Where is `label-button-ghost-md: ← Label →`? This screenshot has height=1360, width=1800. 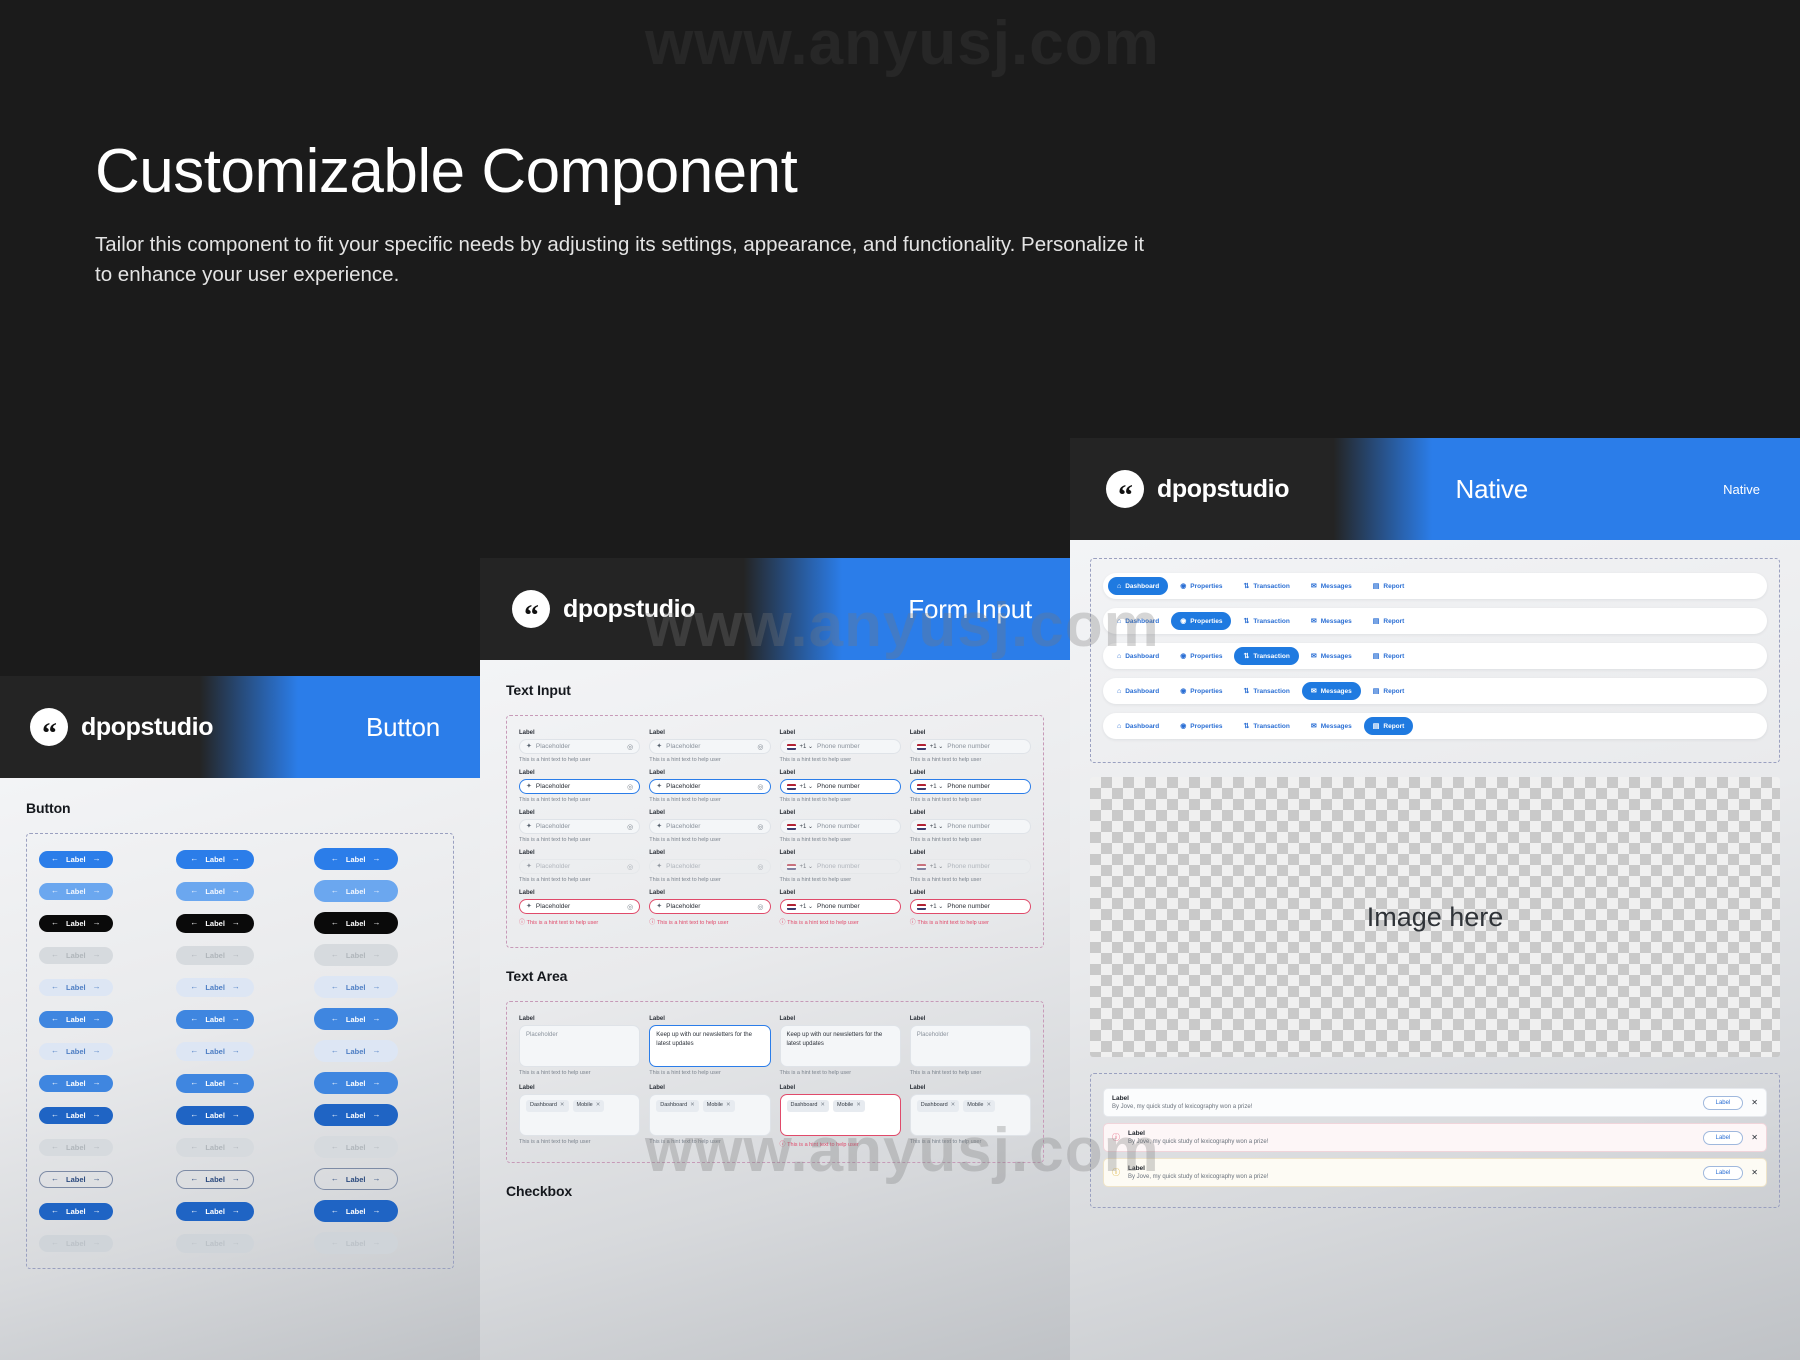
label-button-ghost-md: ← Label → is located at coordinates (215, 987).